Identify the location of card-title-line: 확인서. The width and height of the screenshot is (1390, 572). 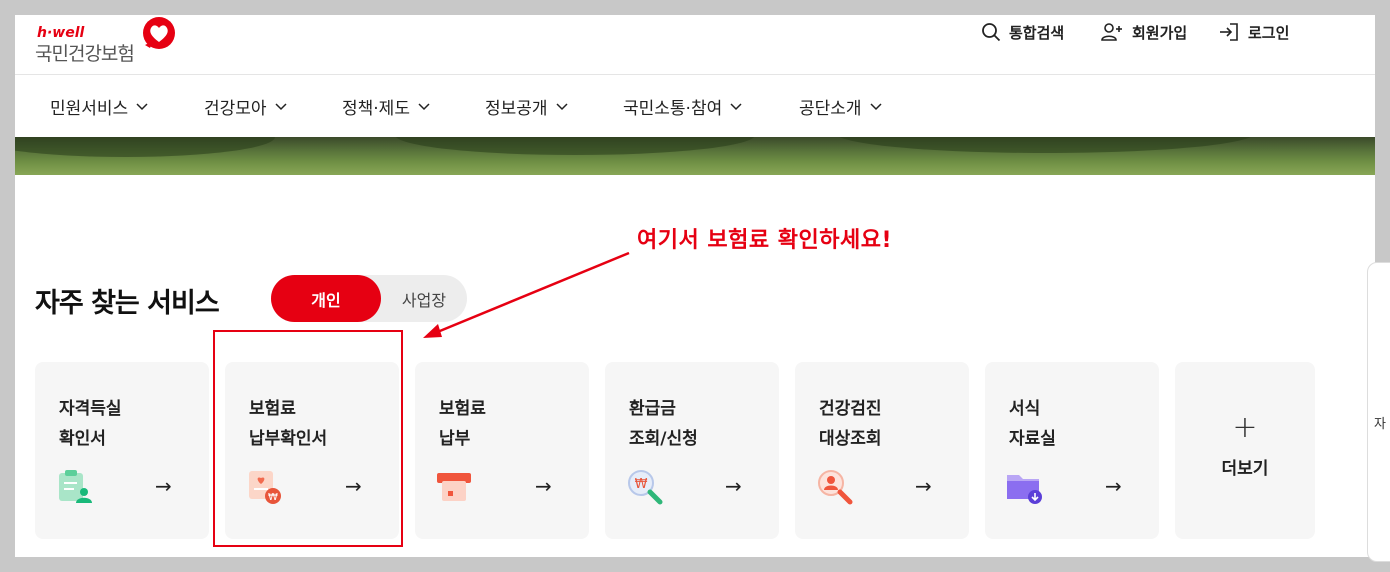
(82, 439).